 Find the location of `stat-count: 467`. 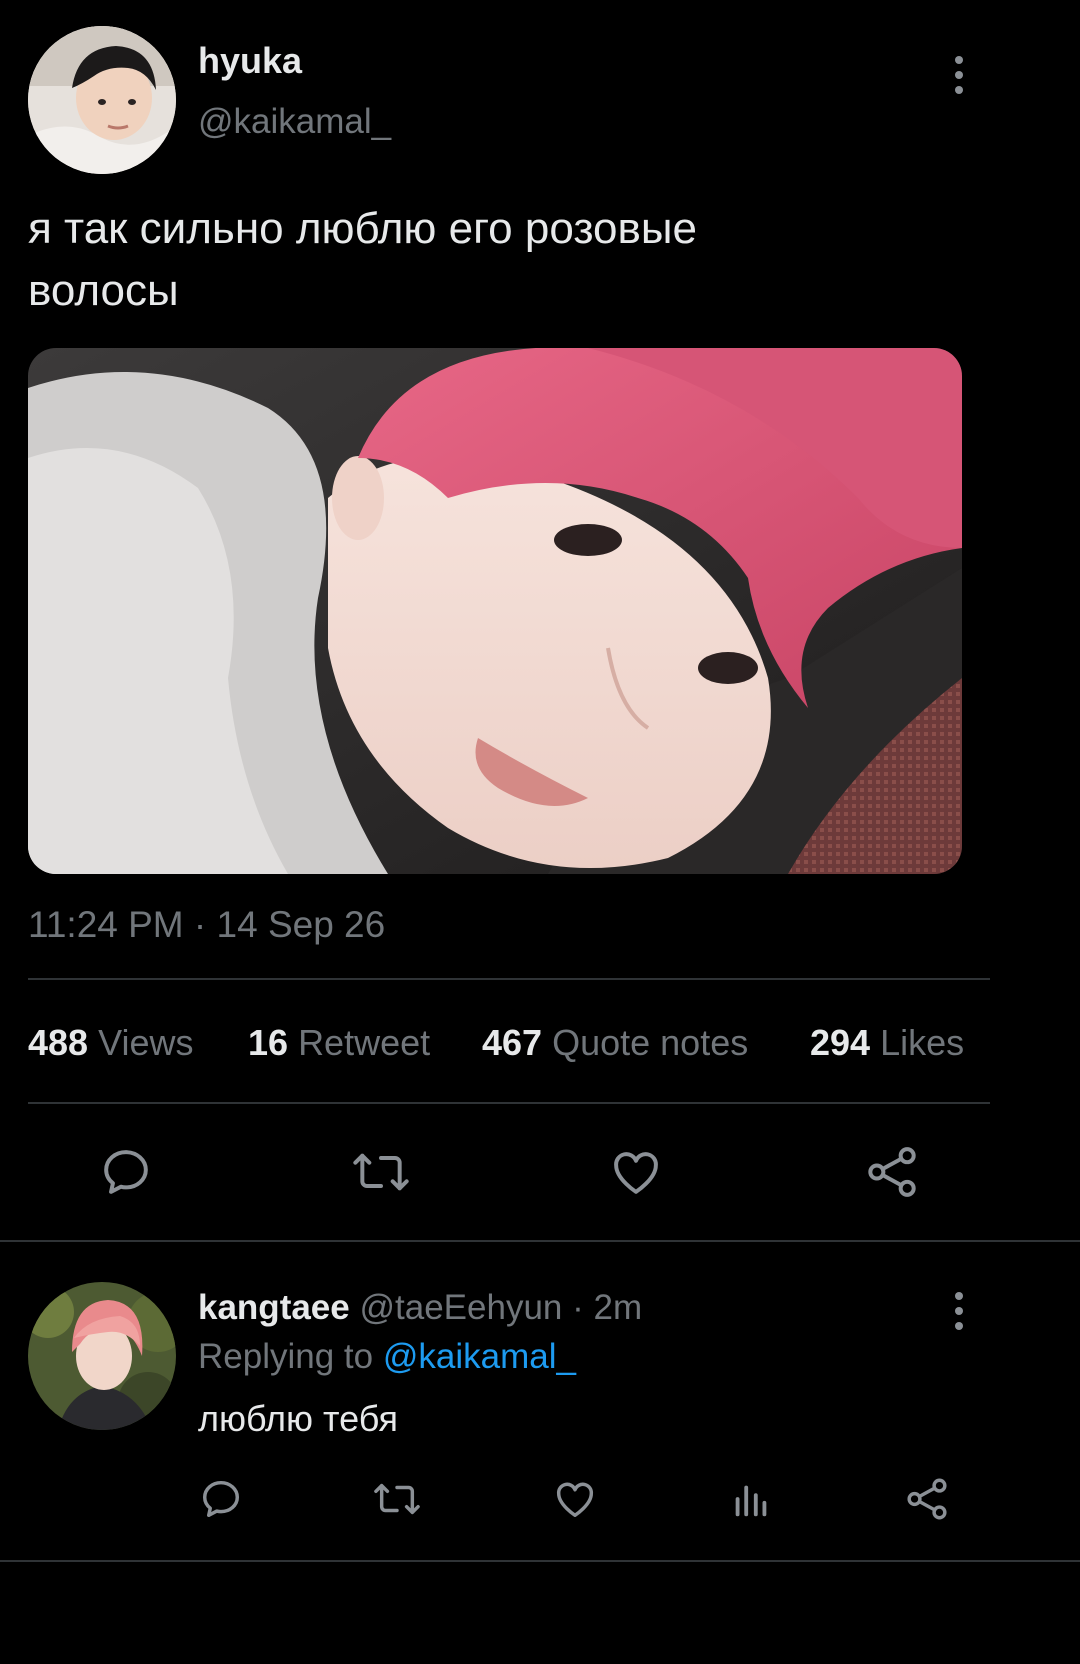

stat-count: 467 is located at coordinates (512, 1042).